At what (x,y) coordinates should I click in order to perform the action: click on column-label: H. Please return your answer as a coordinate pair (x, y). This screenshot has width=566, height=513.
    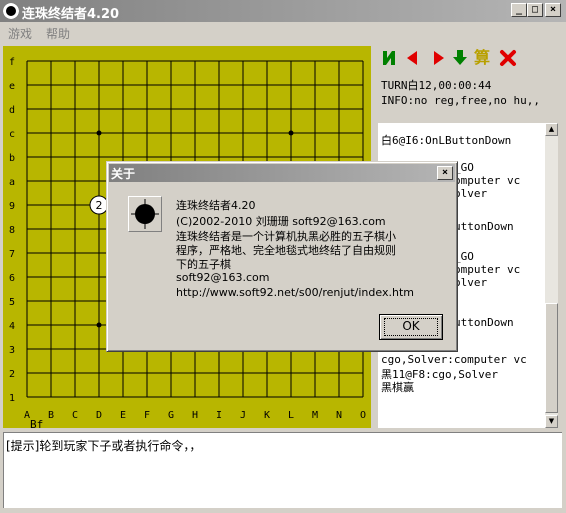
    Looking at the image, I should click on (195, 415).